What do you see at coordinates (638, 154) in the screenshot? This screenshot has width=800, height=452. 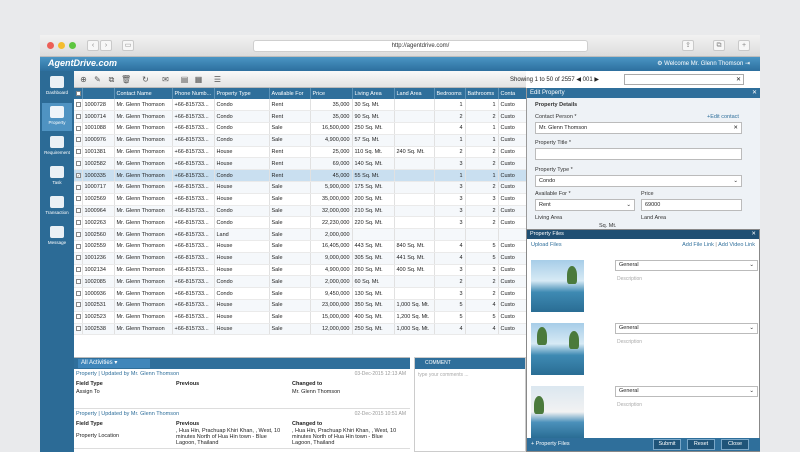 I see `property-title-field` at bounding box center [638, 154].